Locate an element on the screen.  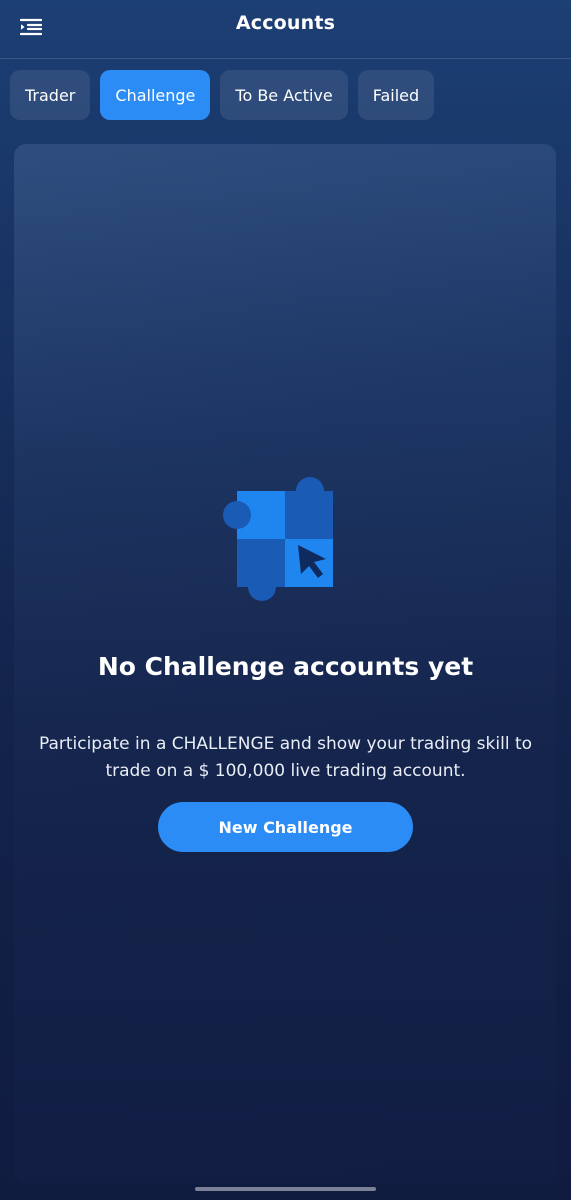
account-tabs: Trader Challenge To Be Active Failed is located at coordinates (222, 95).